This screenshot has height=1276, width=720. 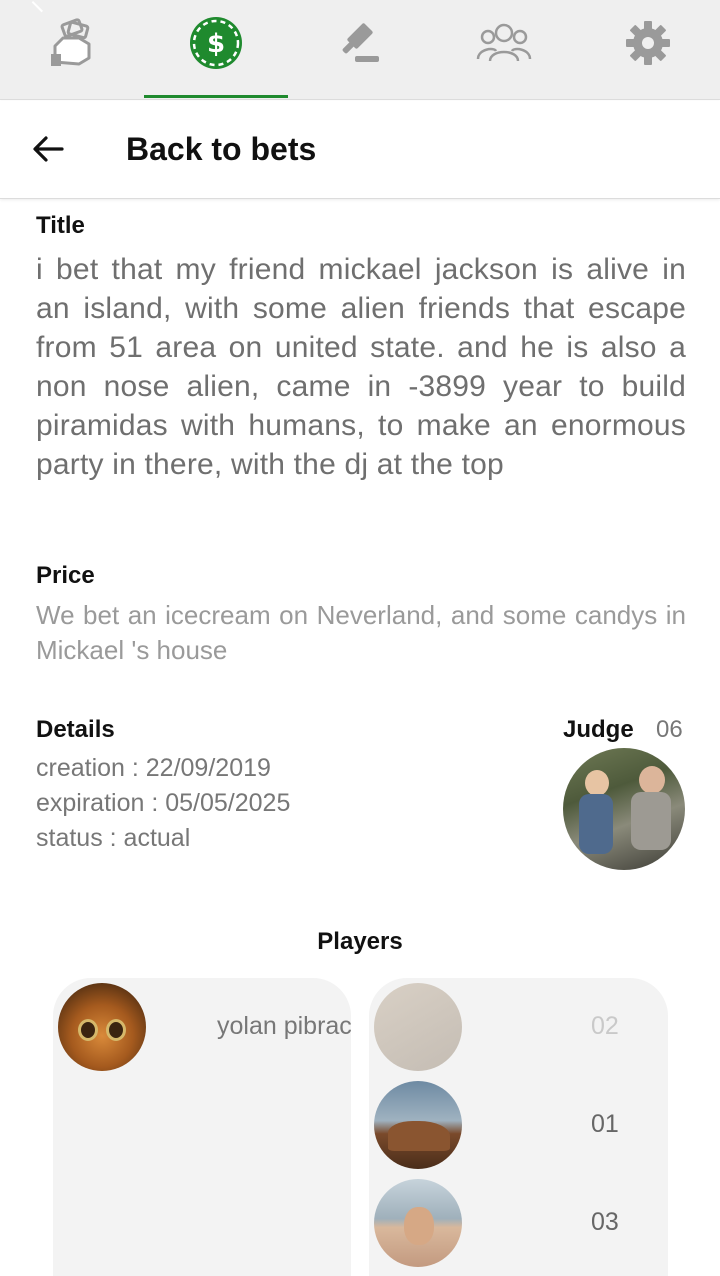 What do you see at coordinates (284, 1026) in the screenshot?
I see `player-name: yolan pibrac` at bounding box center [284, 1026].